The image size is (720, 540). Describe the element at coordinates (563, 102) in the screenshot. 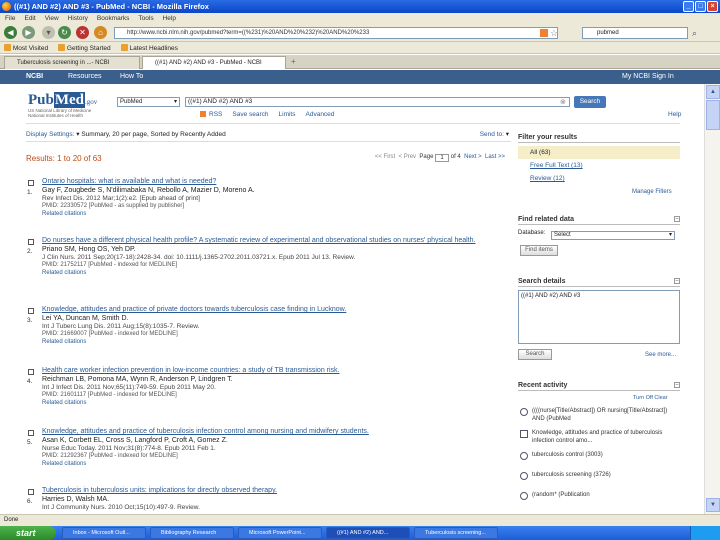

I see `clear-icon: ⊗` at that location.